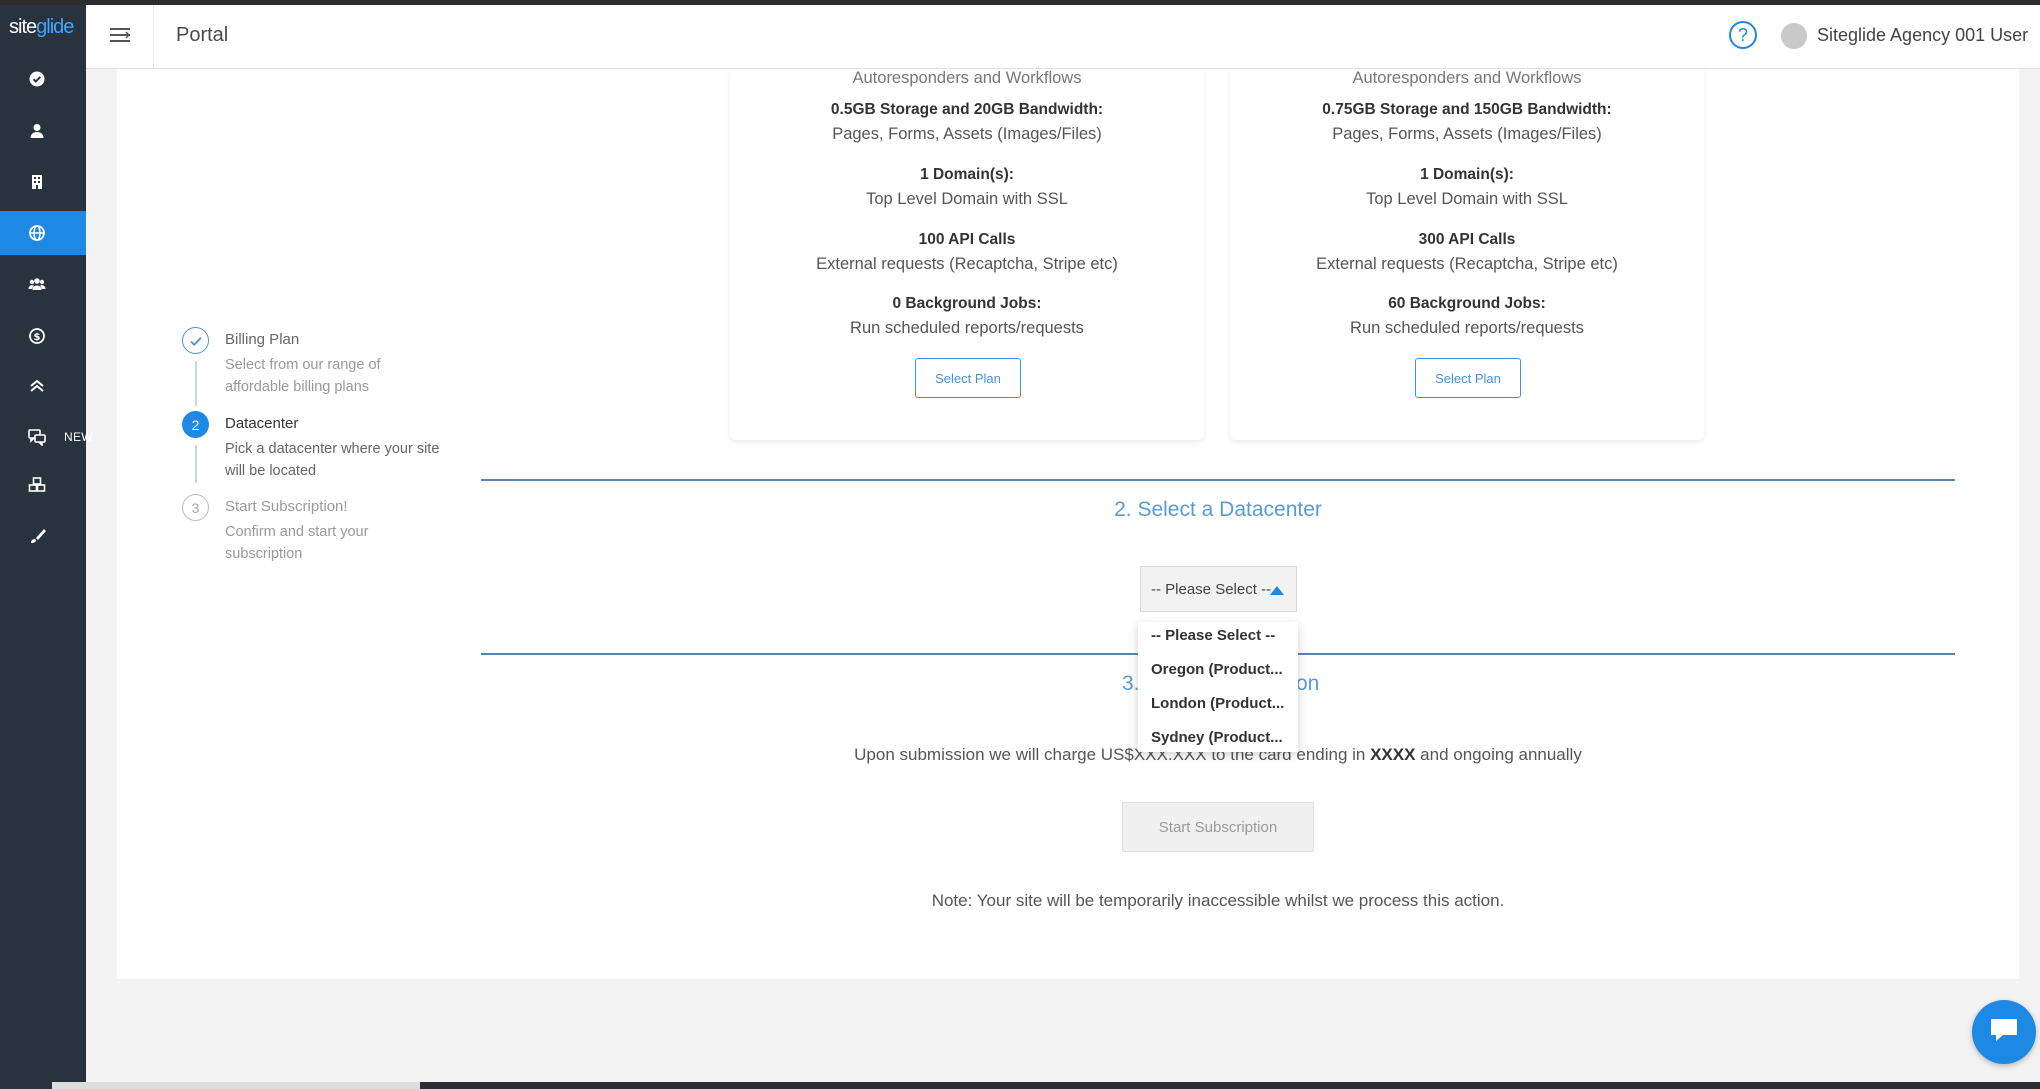 This screenshot has height=1089, width=2040. I want to click on chat-widget-button, so click(2004, 1032).